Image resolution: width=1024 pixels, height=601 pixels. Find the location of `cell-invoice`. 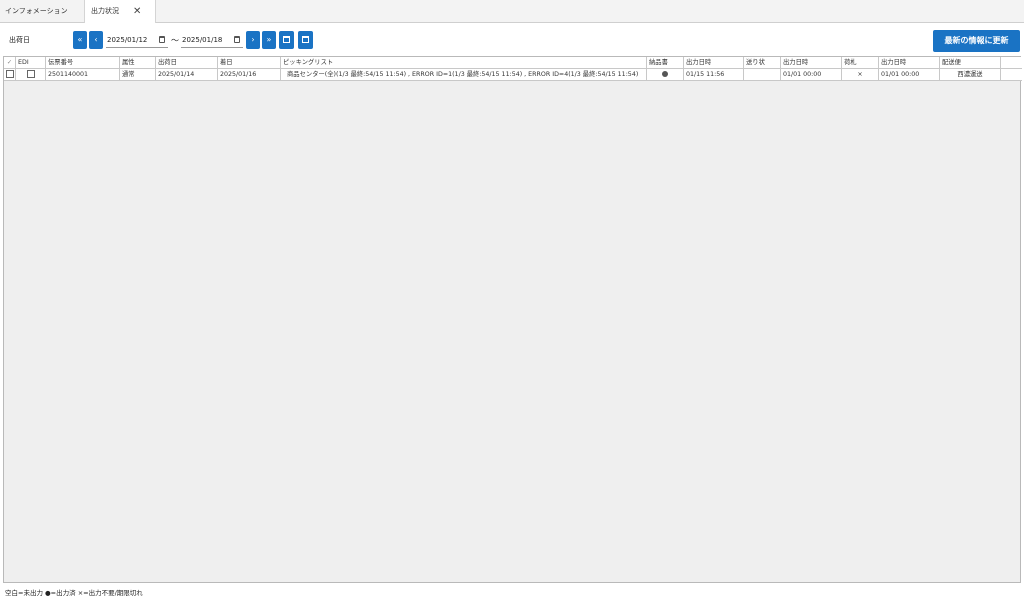

cell-invoice is located at coordinates (762, 75).